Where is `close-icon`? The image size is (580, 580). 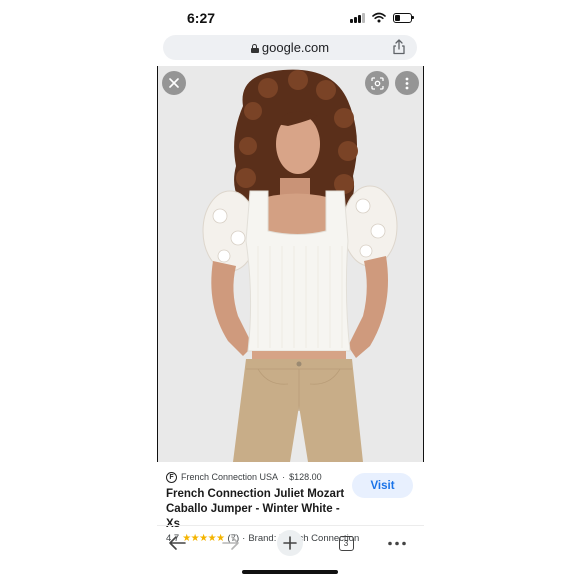
close-icon is located at coordinates (174, 83).